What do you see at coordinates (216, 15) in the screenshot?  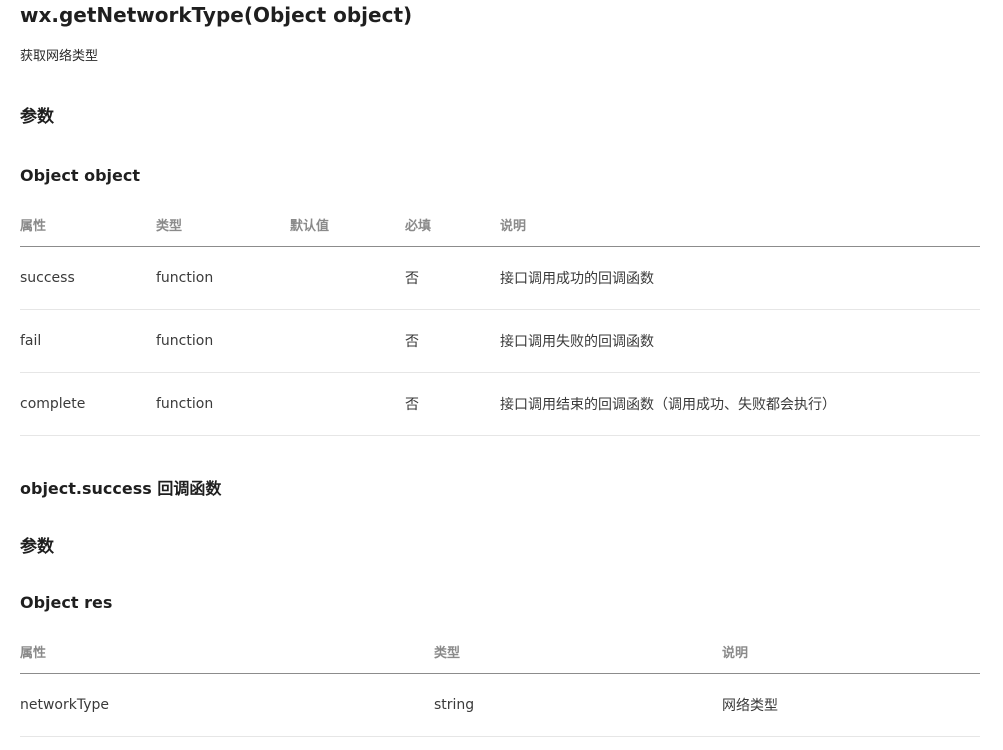 I see `page-title: wx.getNetworkType(Object object)` at bounding box center [216, 15].